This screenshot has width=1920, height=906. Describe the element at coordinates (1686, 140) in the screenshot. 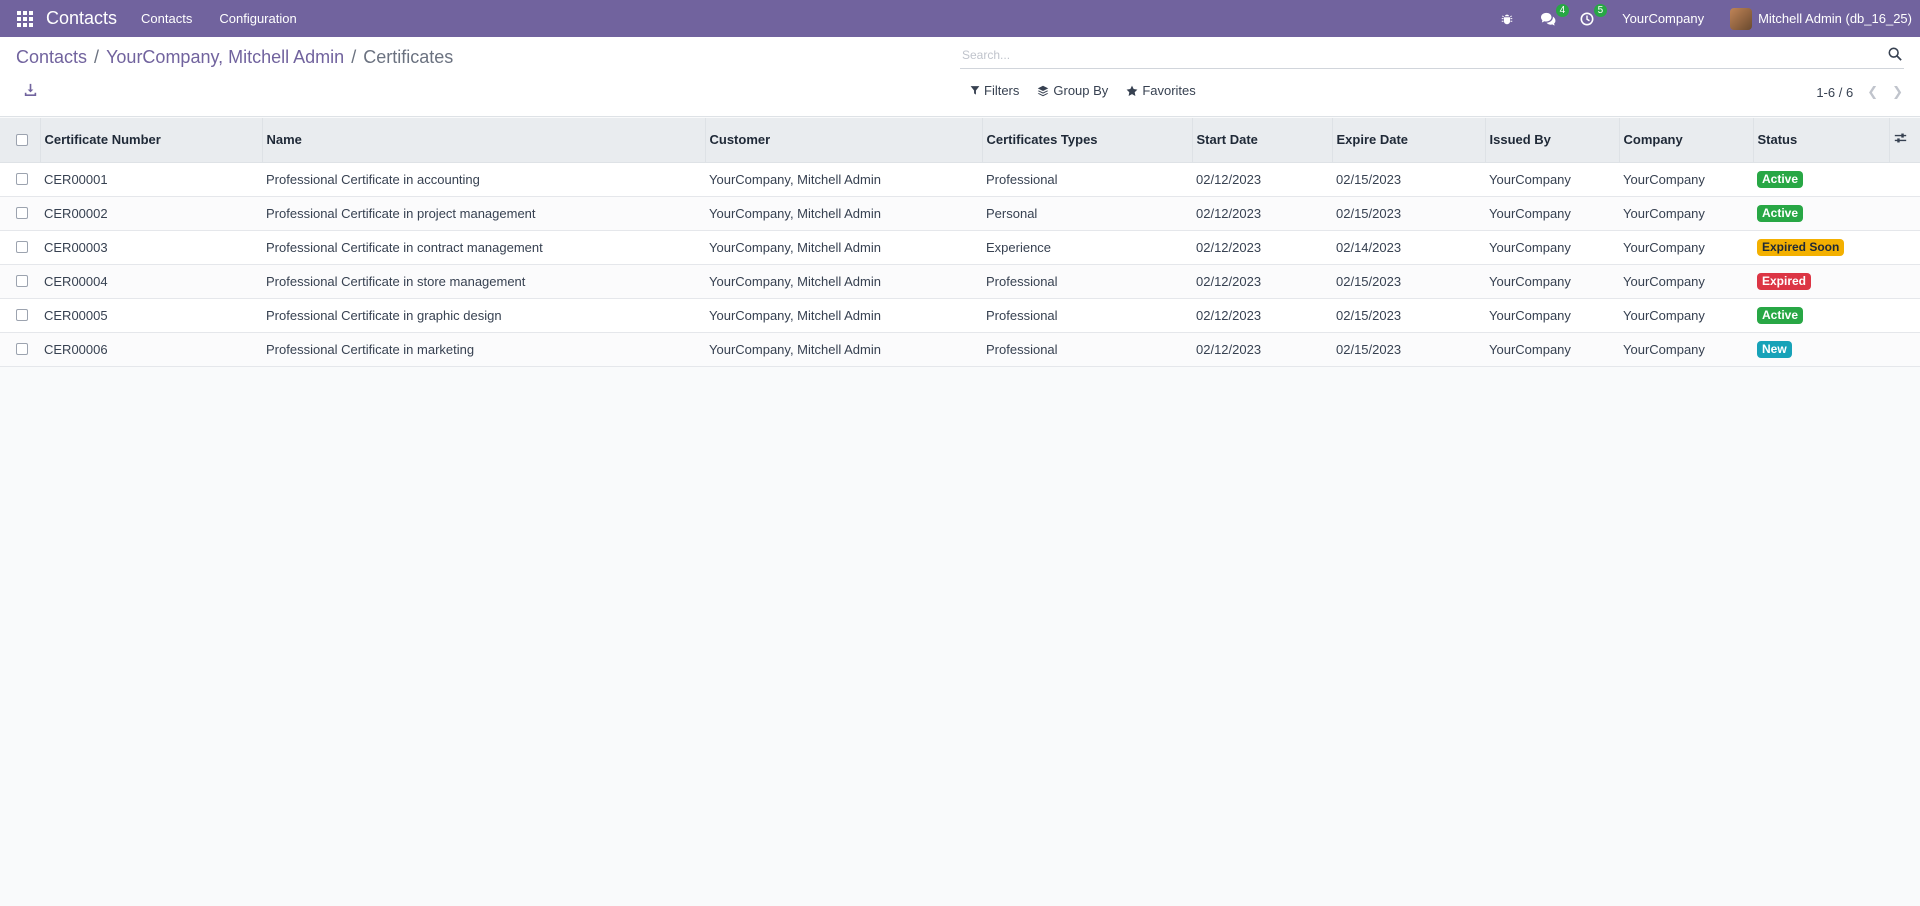

I see `column-header-company: Company` at that location.